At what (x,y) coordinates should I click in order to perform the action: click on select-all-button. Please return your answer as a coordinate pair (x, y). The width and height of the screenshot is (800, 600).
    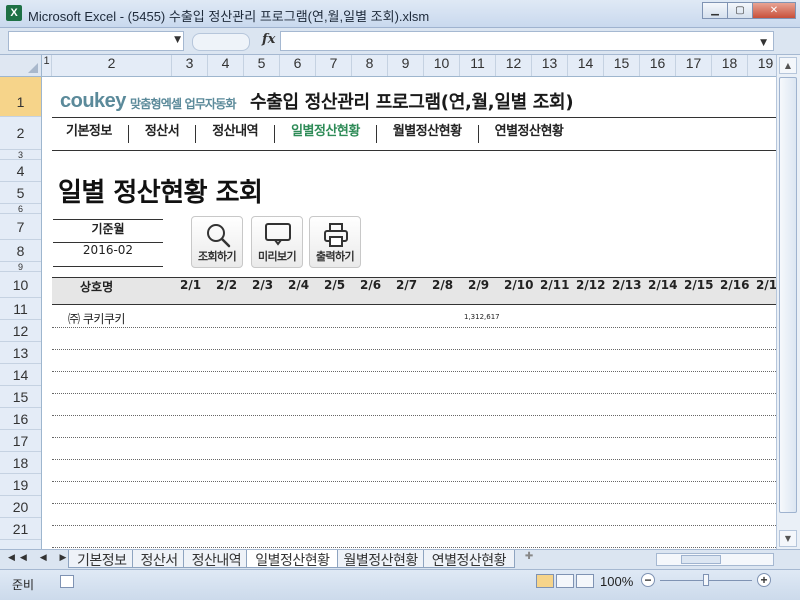
    Looking at the image, I should click on (21, 65).